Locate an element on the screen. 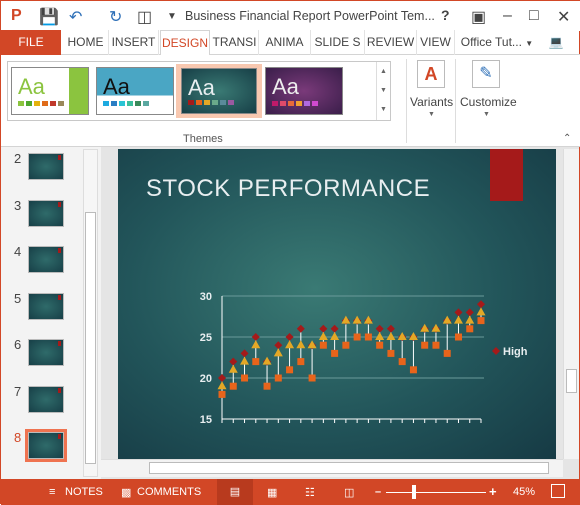 The image size is (580, 505). theme-ion: Aa is located at coordinates (135, 91).